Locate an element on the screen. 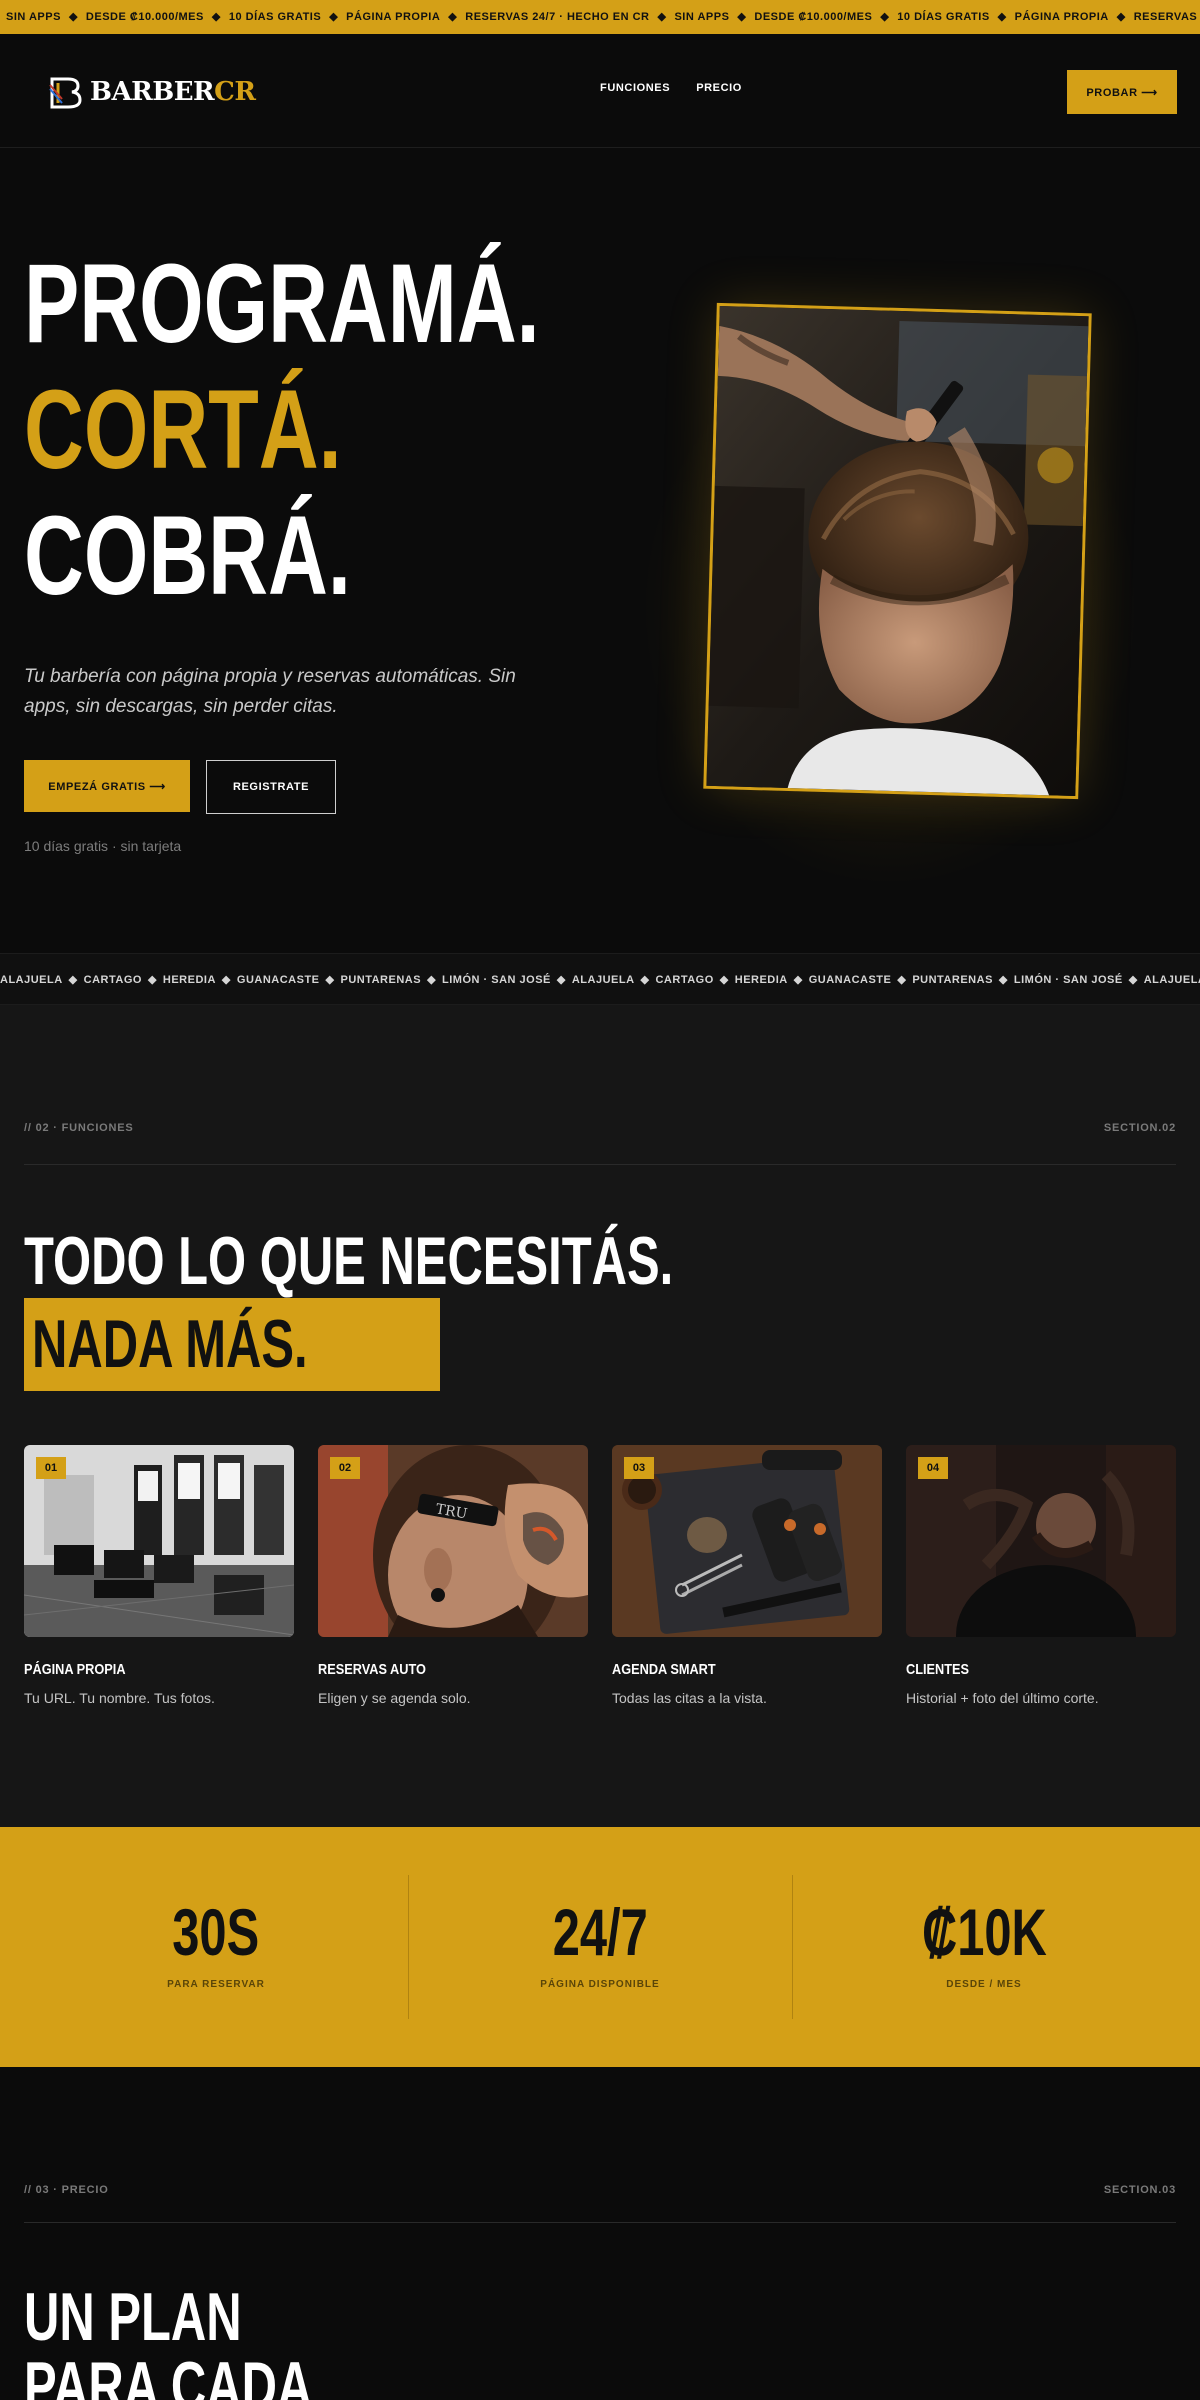 This screenshot has width=1200, height=2400. pricing-divider is located at coordinates (600, 2222).